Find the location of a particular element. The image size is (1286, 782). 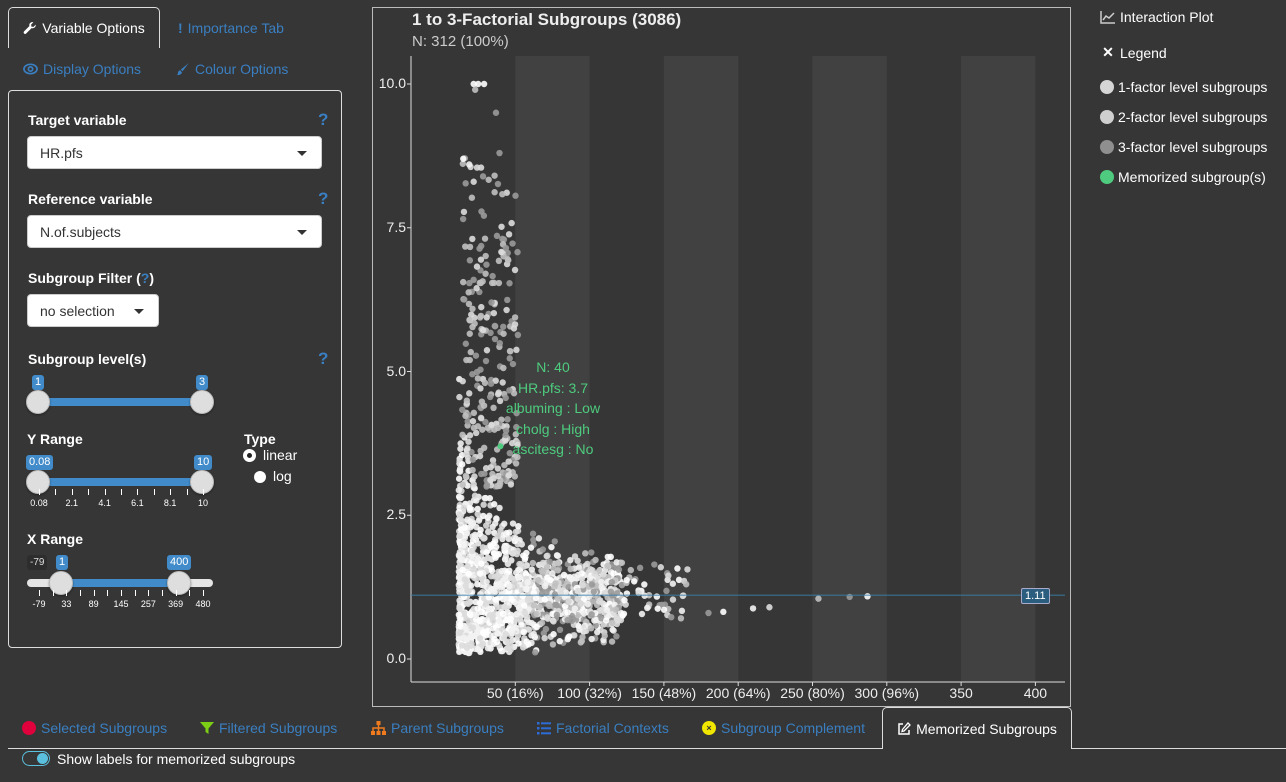

x-tick-label: 50 (16%) is located at coordinates (515, 693).